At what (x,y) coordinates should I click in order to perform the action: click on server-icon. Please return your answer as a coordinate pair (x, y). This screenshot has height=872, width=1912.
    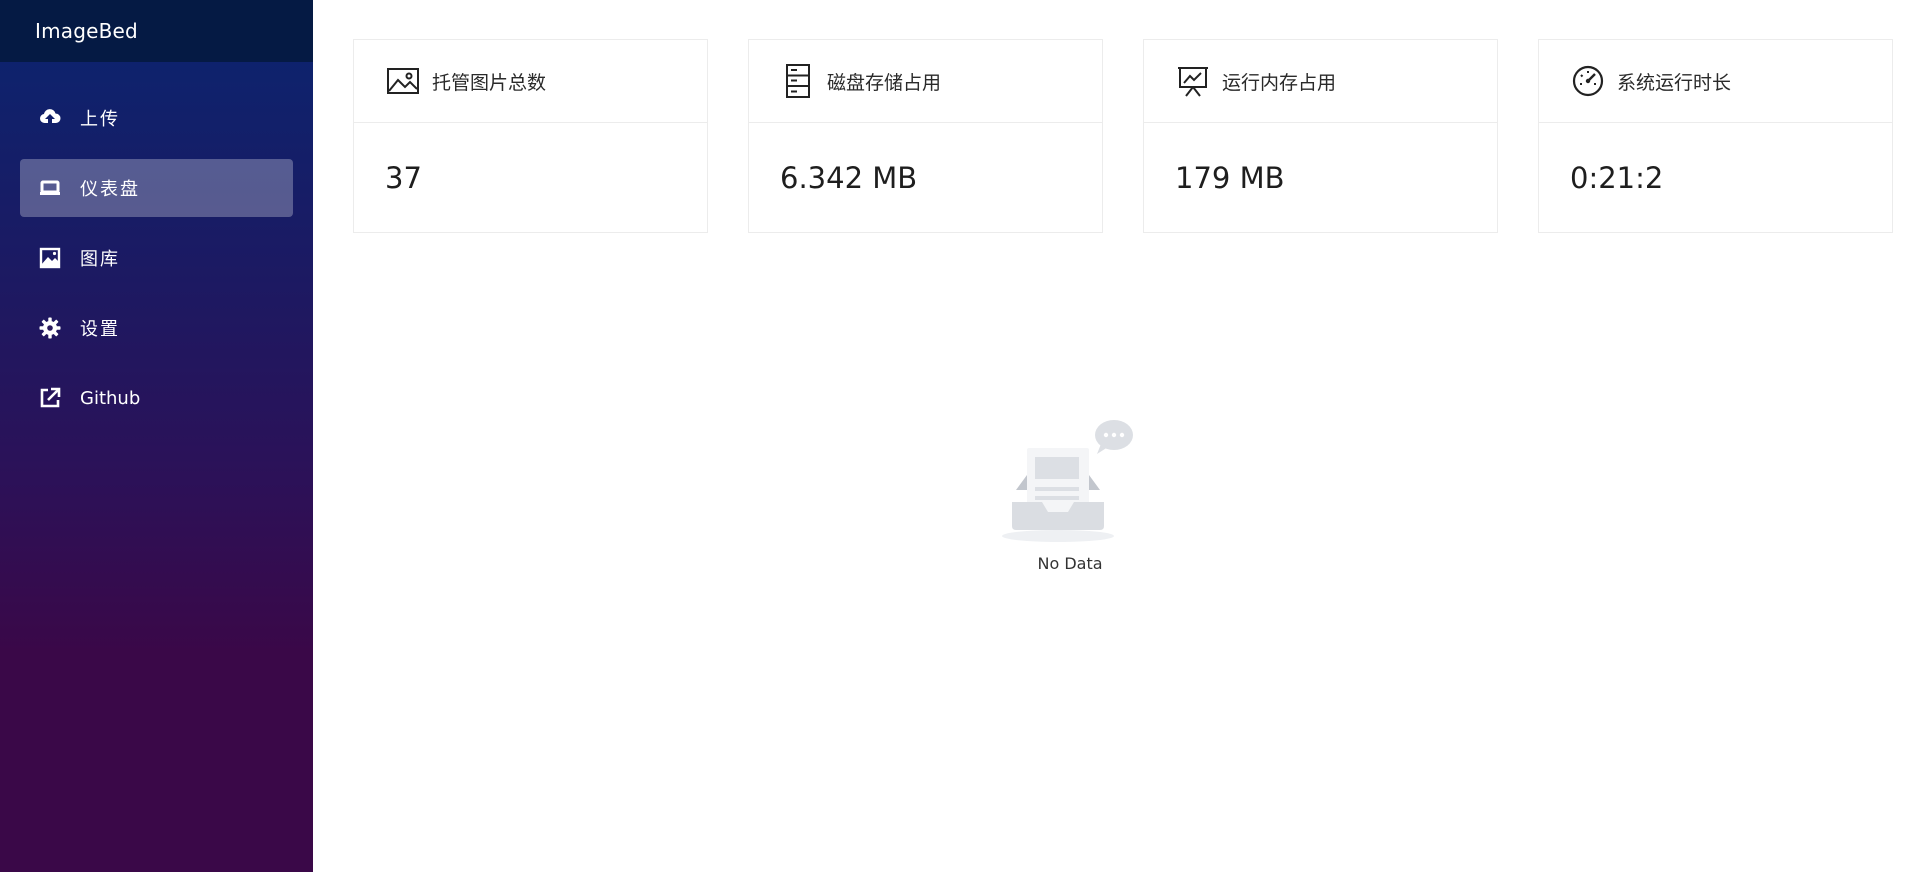
    Looking at the image, I should click on (798, 81).